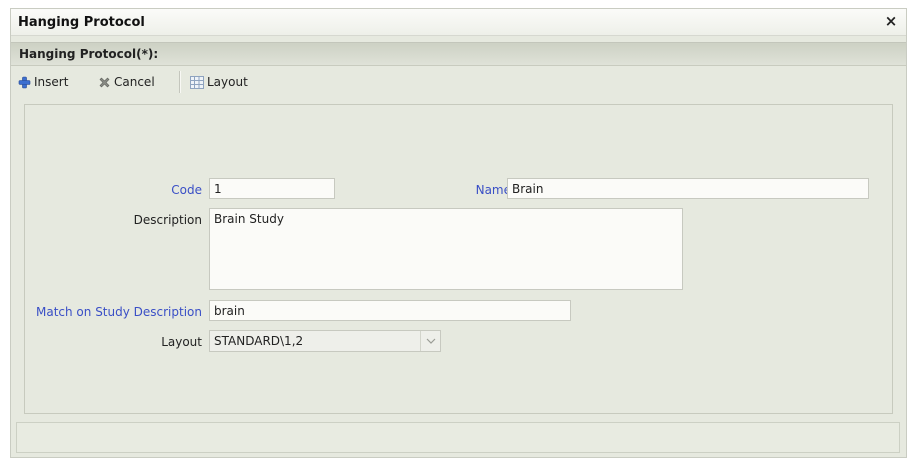 This screenshot has width=917, height=461. I want to click on code-field: 1, so click(272, 188).